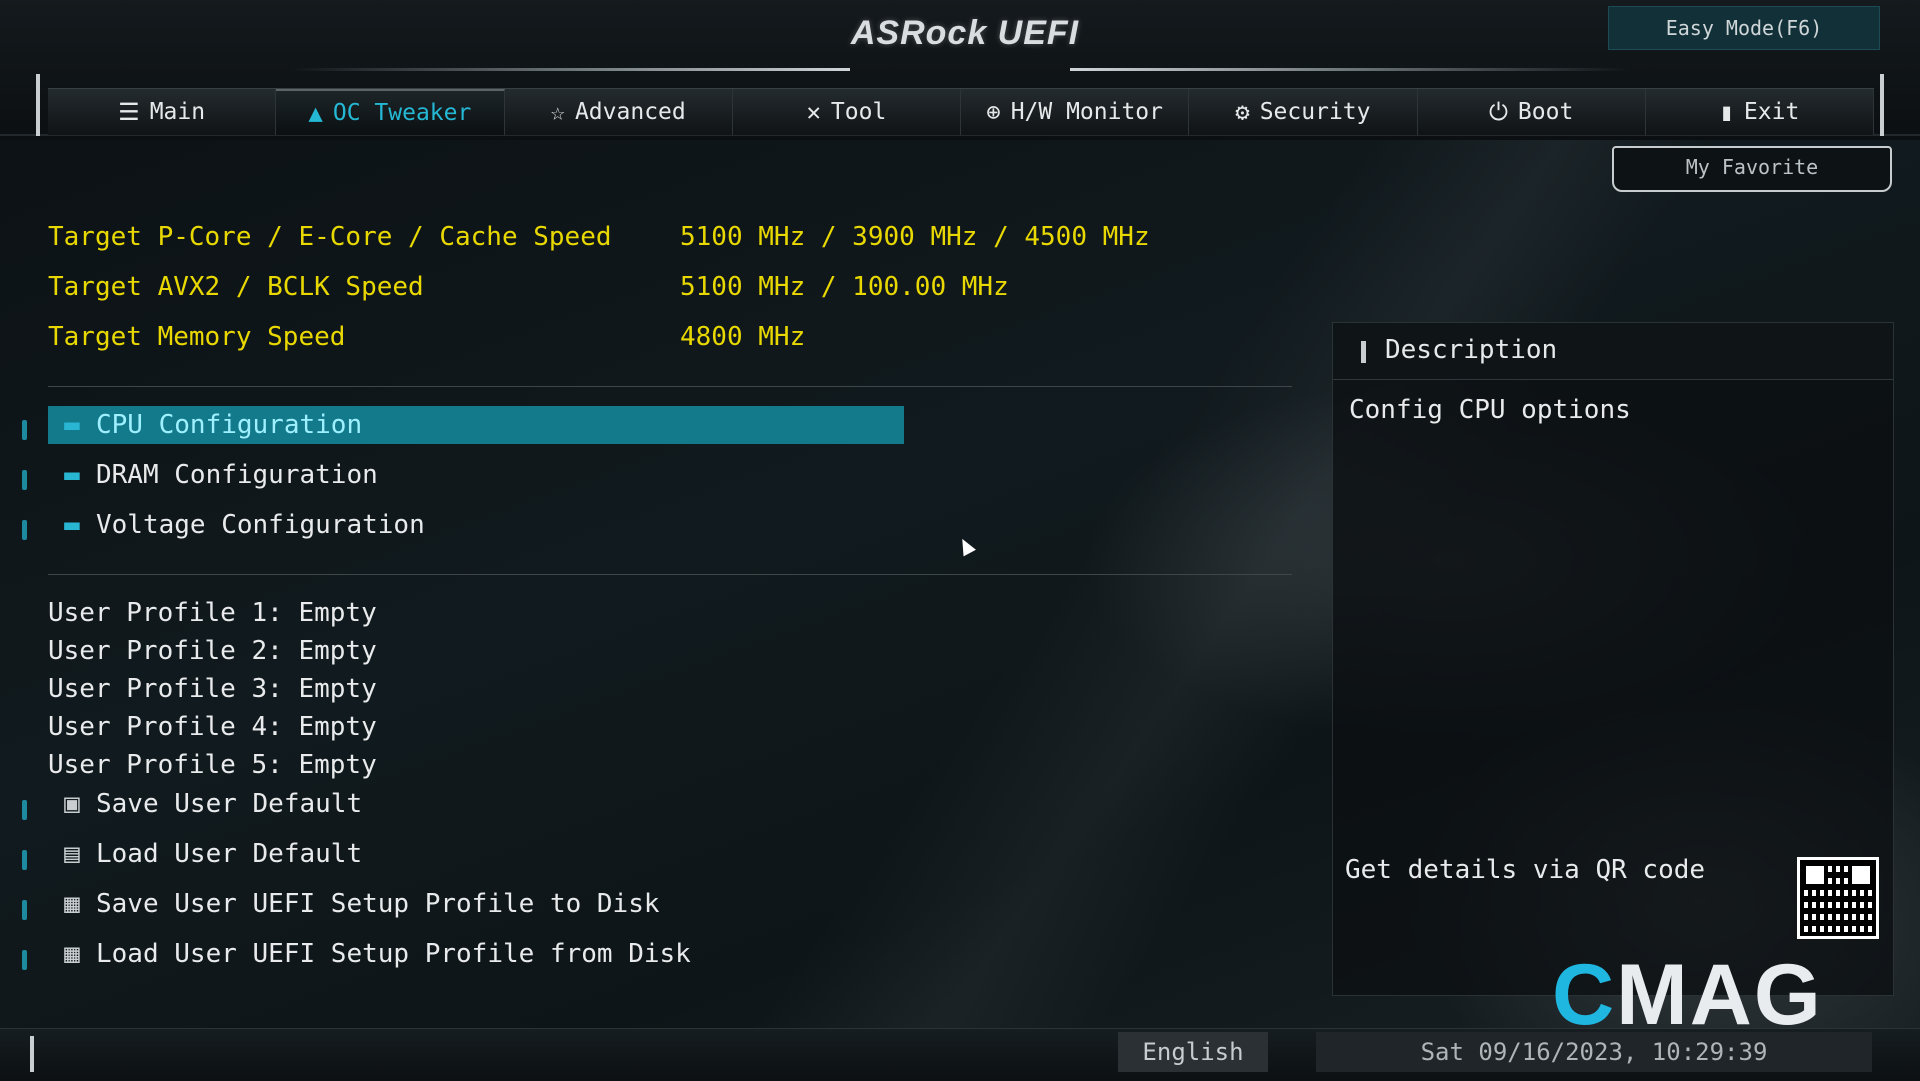 Image resolution: width=1920 pixels, height=1081 pixels. I want to click on item-label: Save User Default, so click(229, 804).